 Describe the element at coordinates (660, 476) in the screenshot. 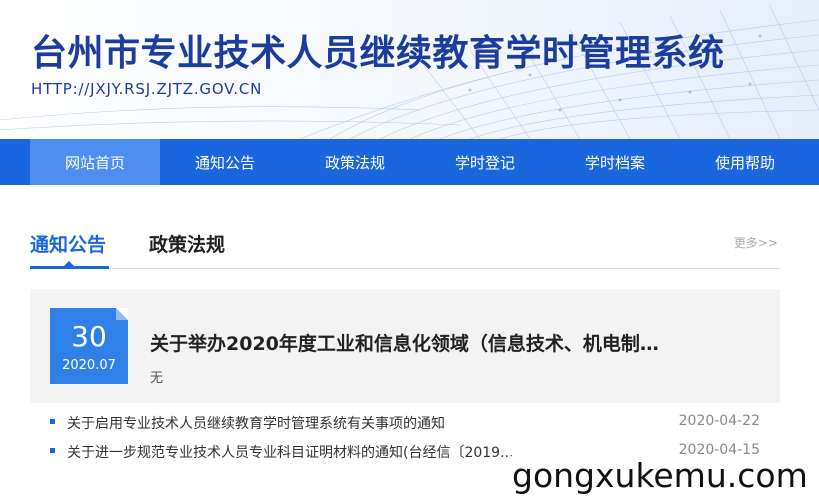

I see `watermark: gongxukemu.com` at that location.